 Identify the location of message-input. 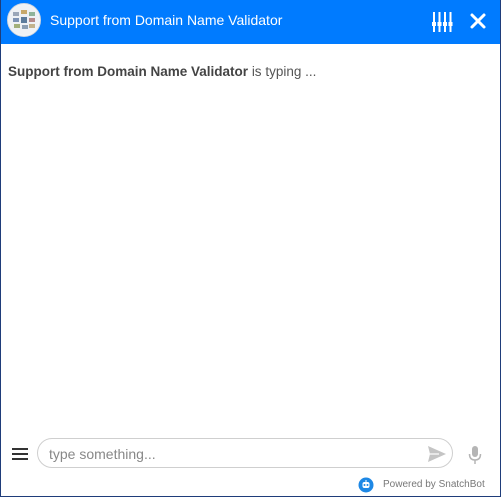
(229, 454).